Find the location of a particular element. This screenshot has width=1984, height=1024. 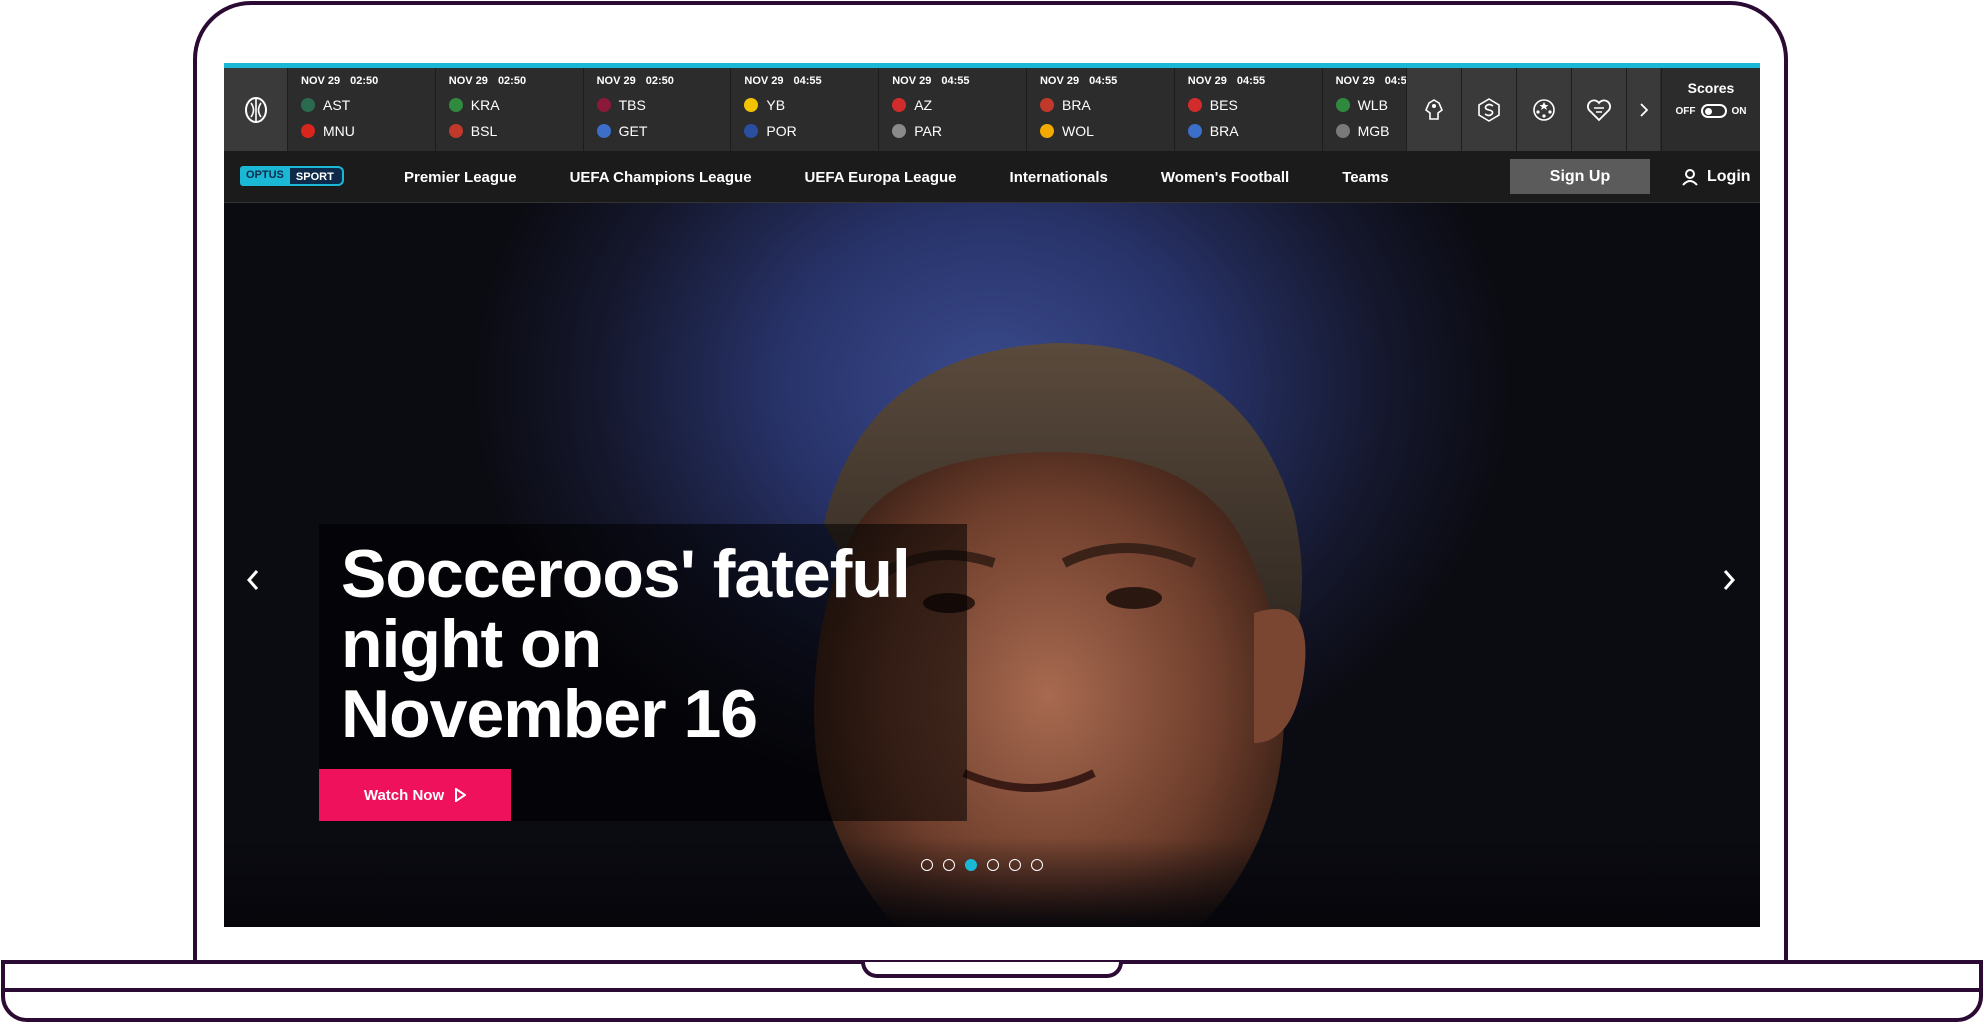

user-icon is located at coordinates (1690, 177).